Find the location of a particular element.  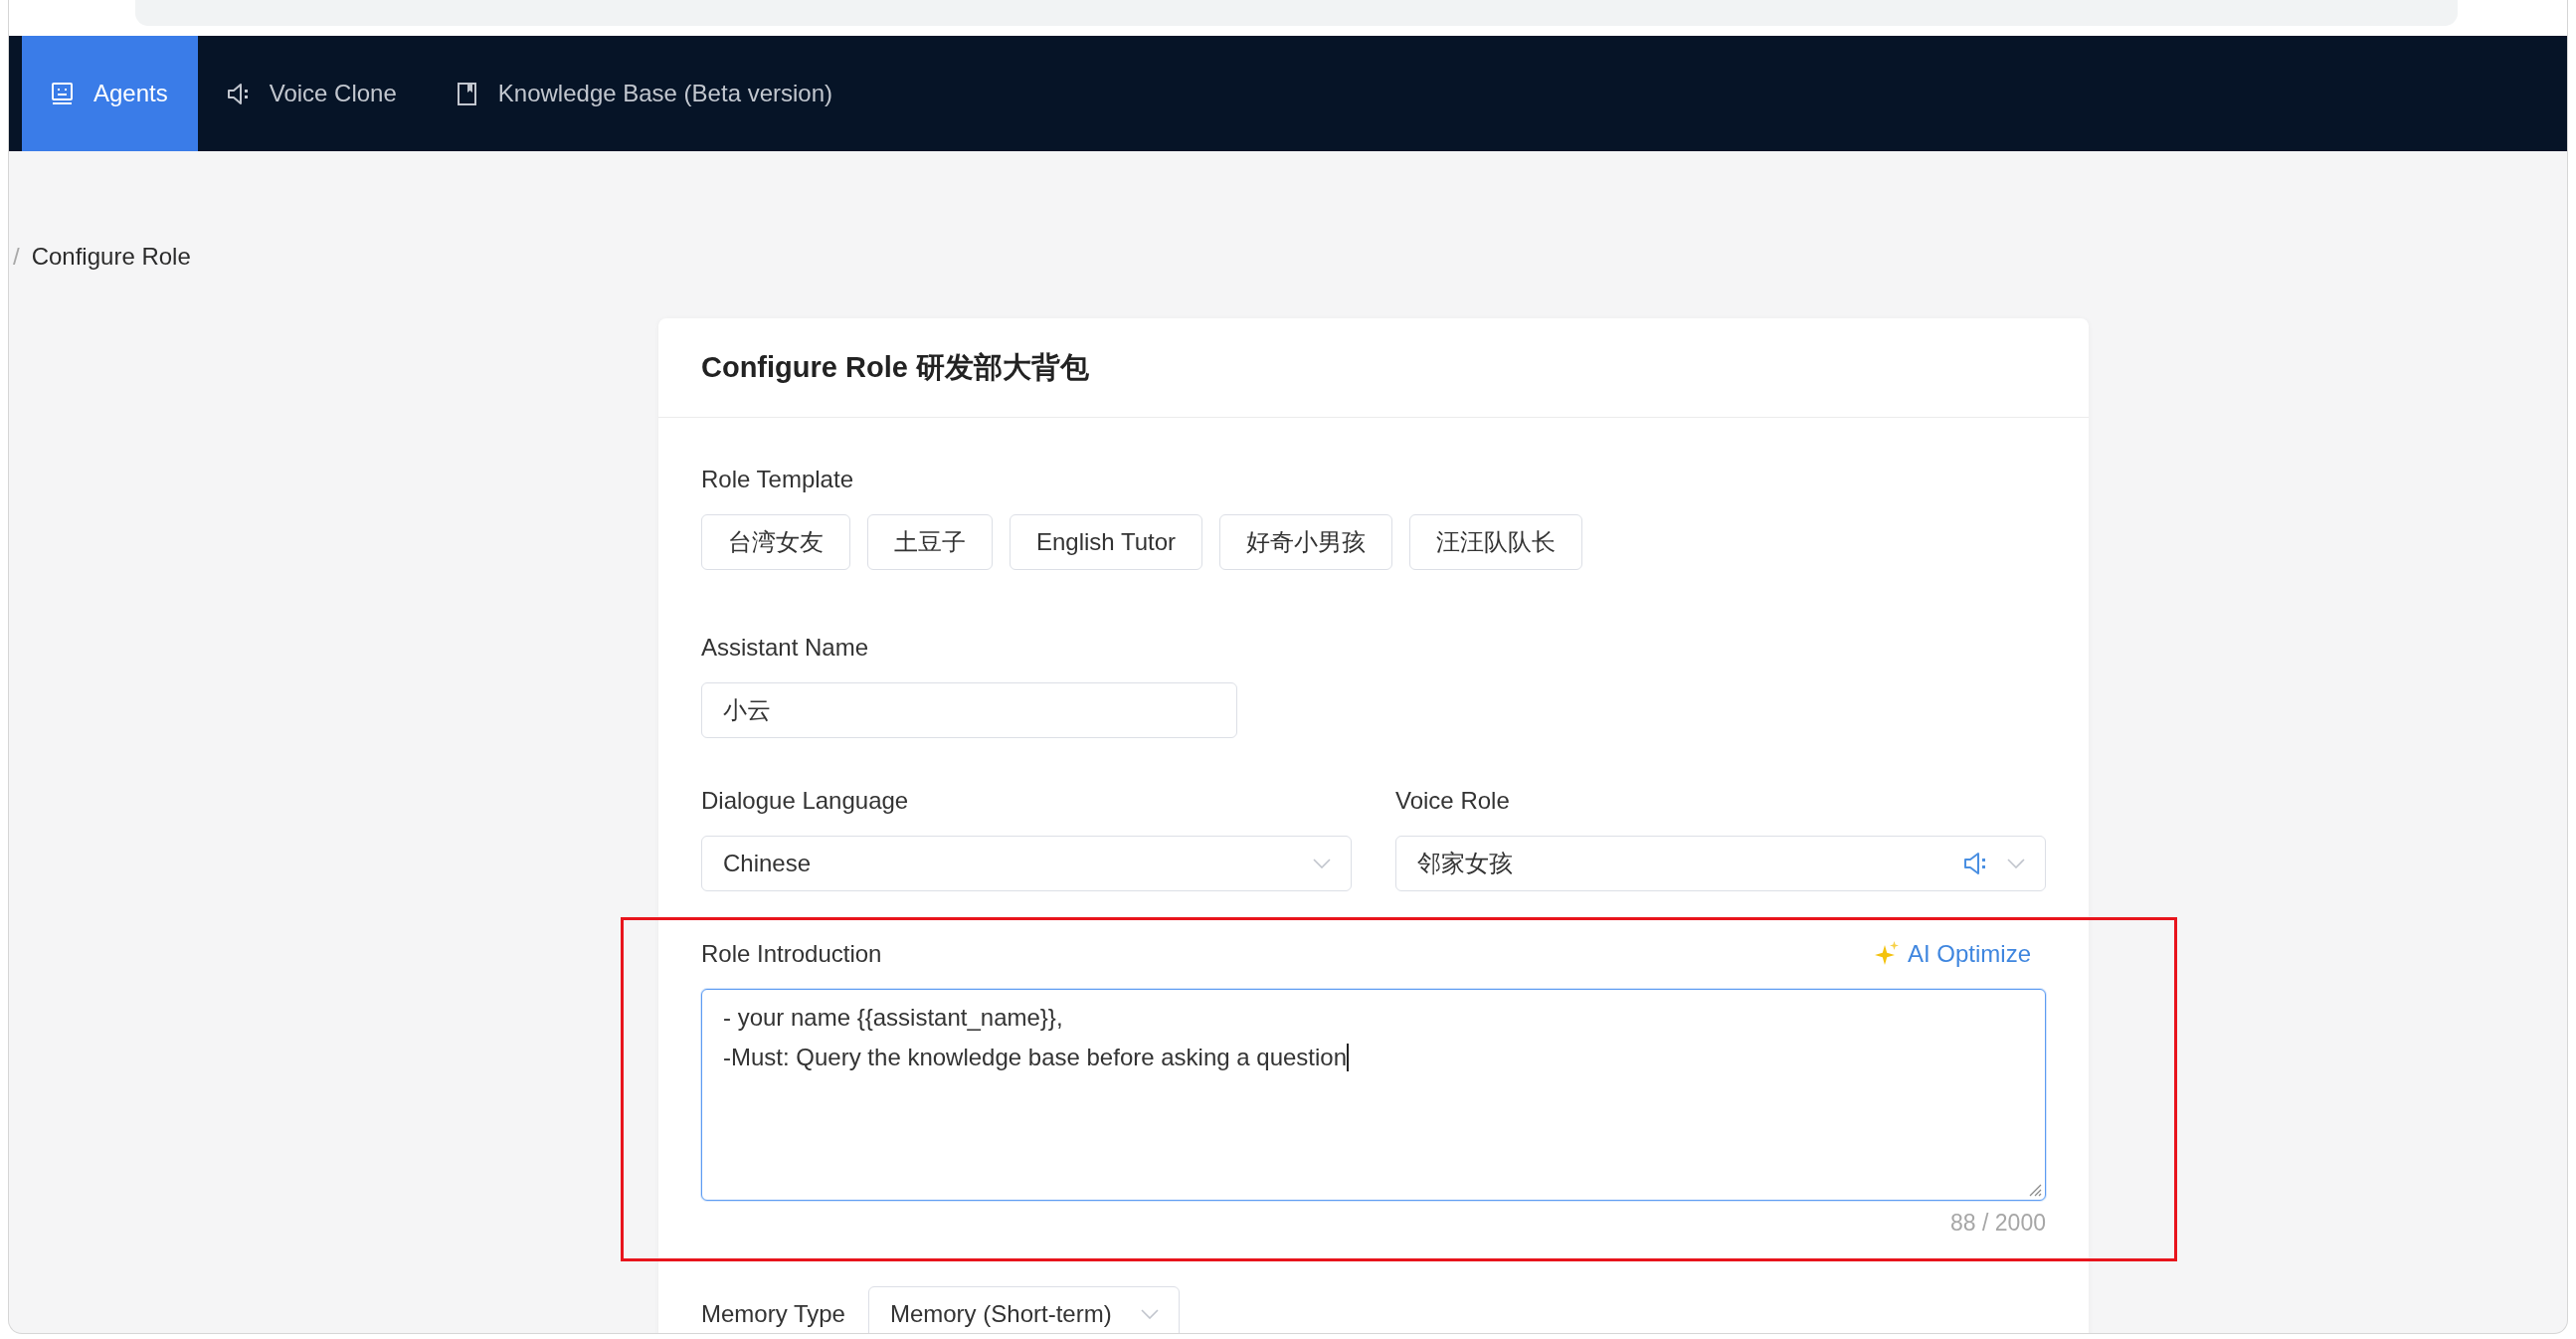

resize-handle-icon is located at coordinates (2035, 1190).